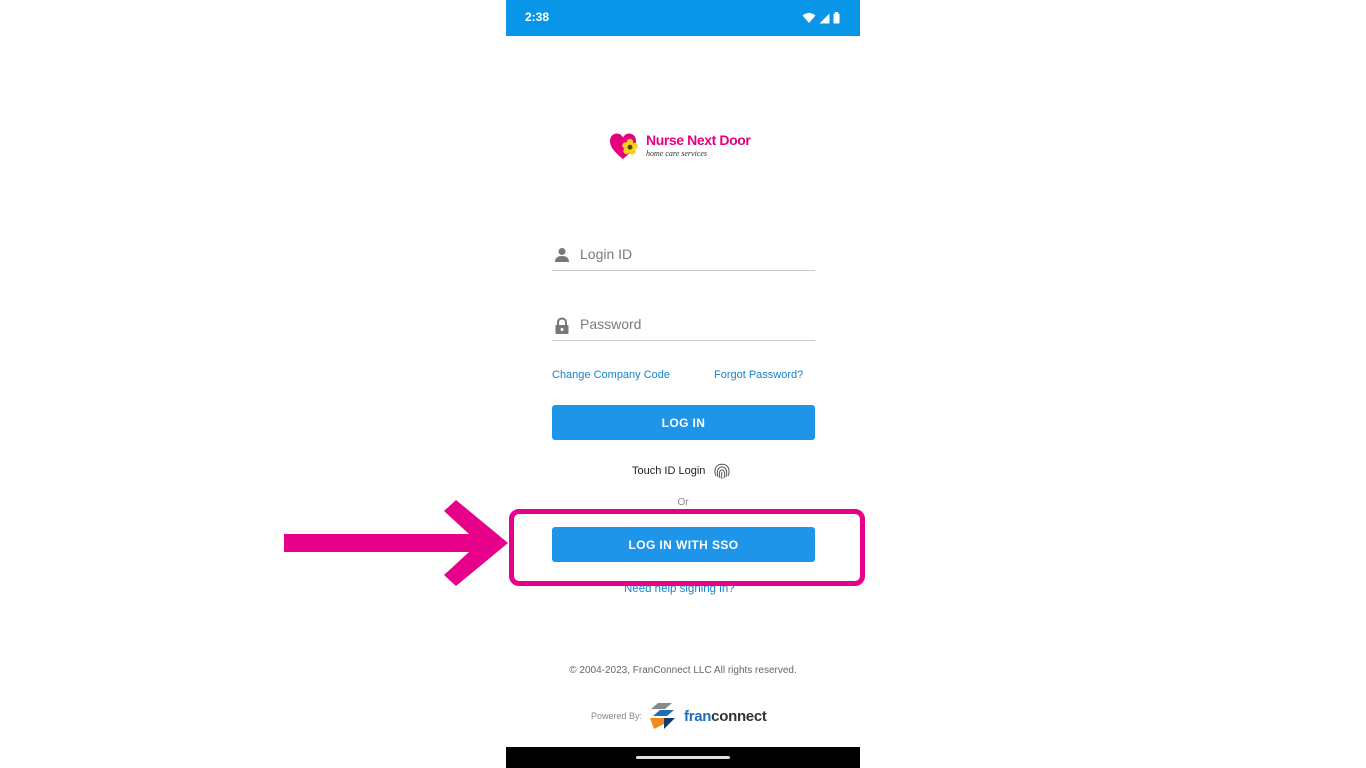  I want to click on touch-id-login: Touch ID Login, so click(682, 471).